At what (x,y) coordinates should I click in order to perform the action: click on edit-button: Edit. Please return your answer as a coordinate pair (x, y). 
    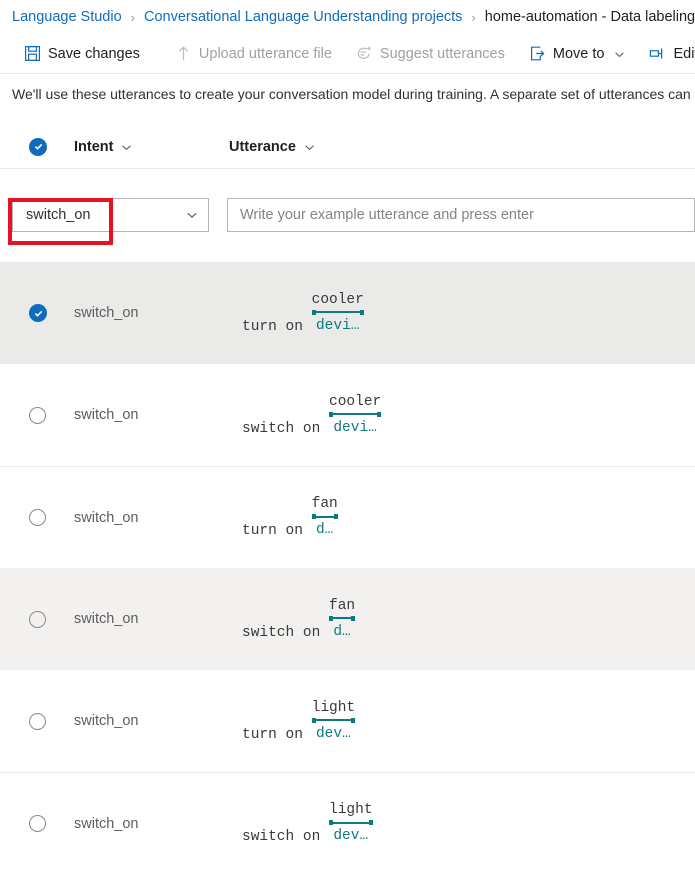
    Looking at the image, I should click on (671, 53).